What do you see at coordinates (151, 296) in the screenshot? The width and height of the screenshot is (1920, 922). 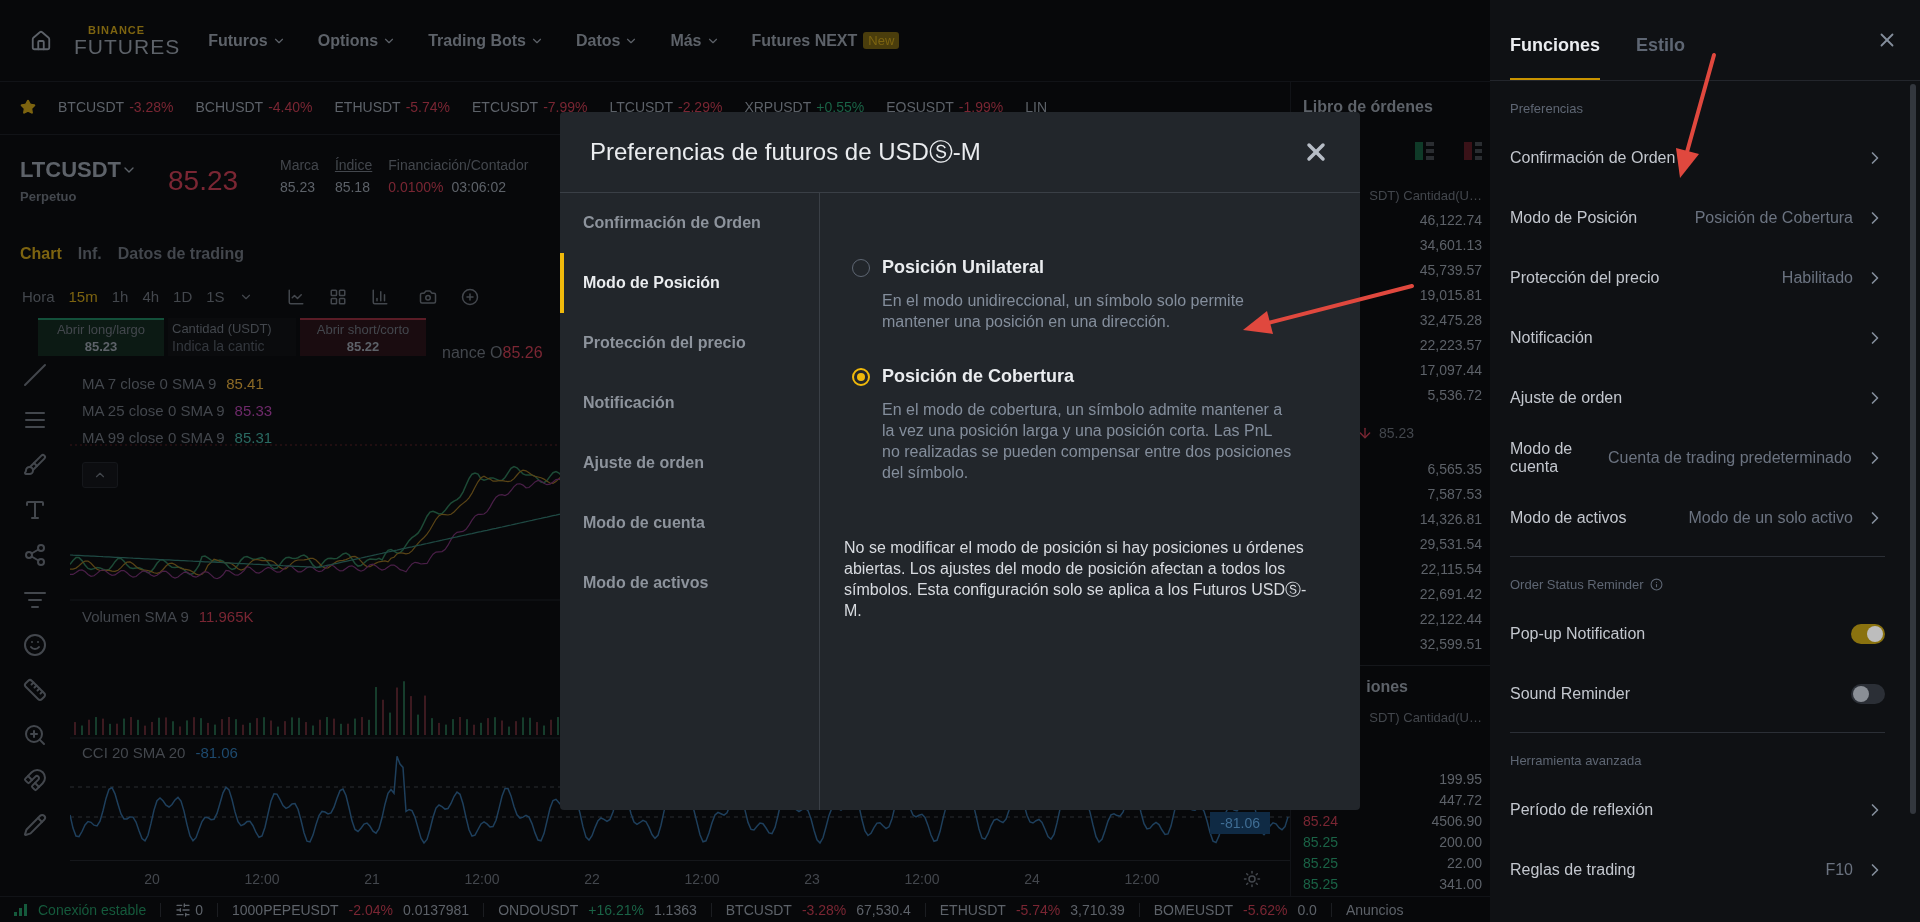 I see `interval-option: 4h` at bounding box center [151, 296].